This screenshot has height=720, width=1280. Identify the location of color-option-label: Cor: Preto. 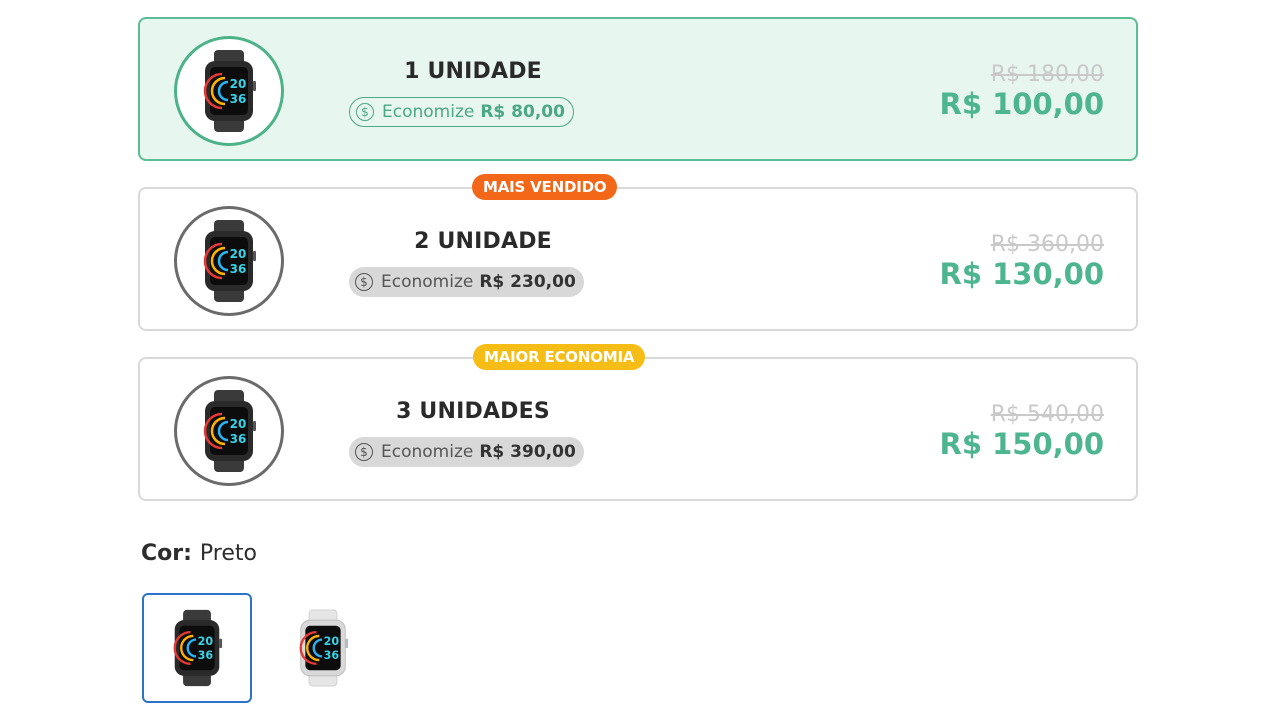
(199, 553).